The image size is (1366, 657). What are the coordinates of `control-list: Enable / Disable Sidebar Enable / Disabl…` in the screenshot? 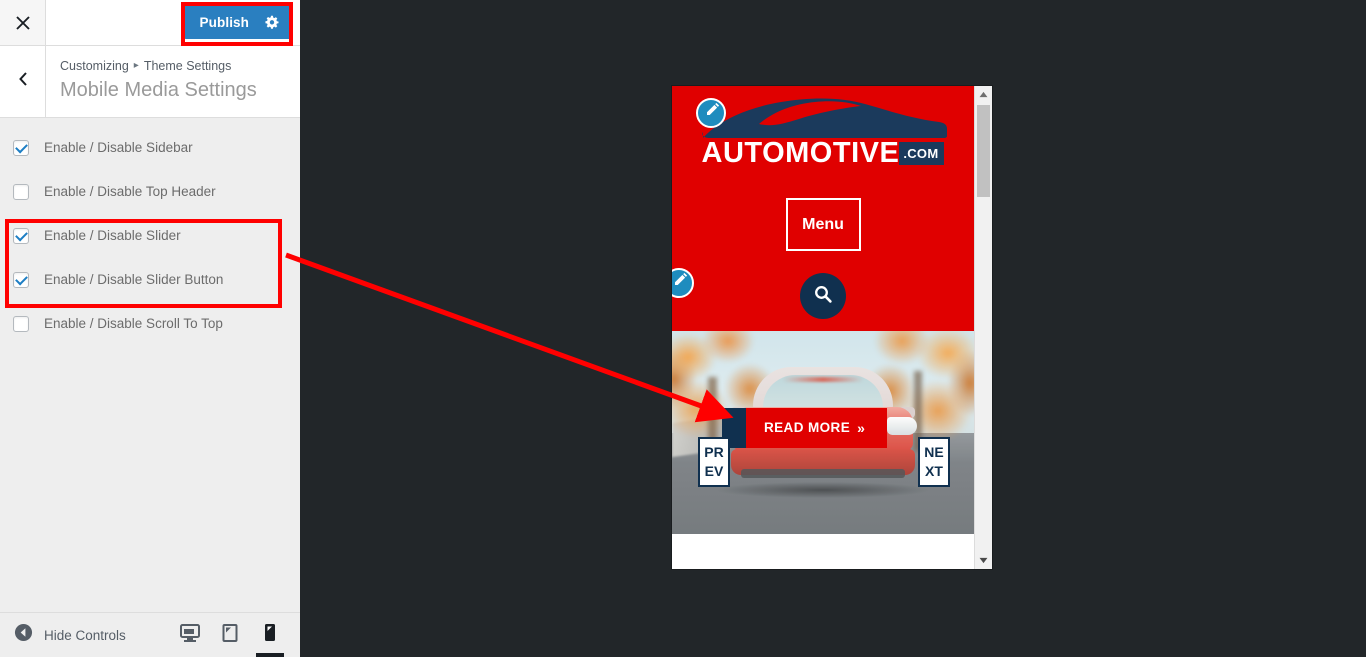 It's located at (150, 229).